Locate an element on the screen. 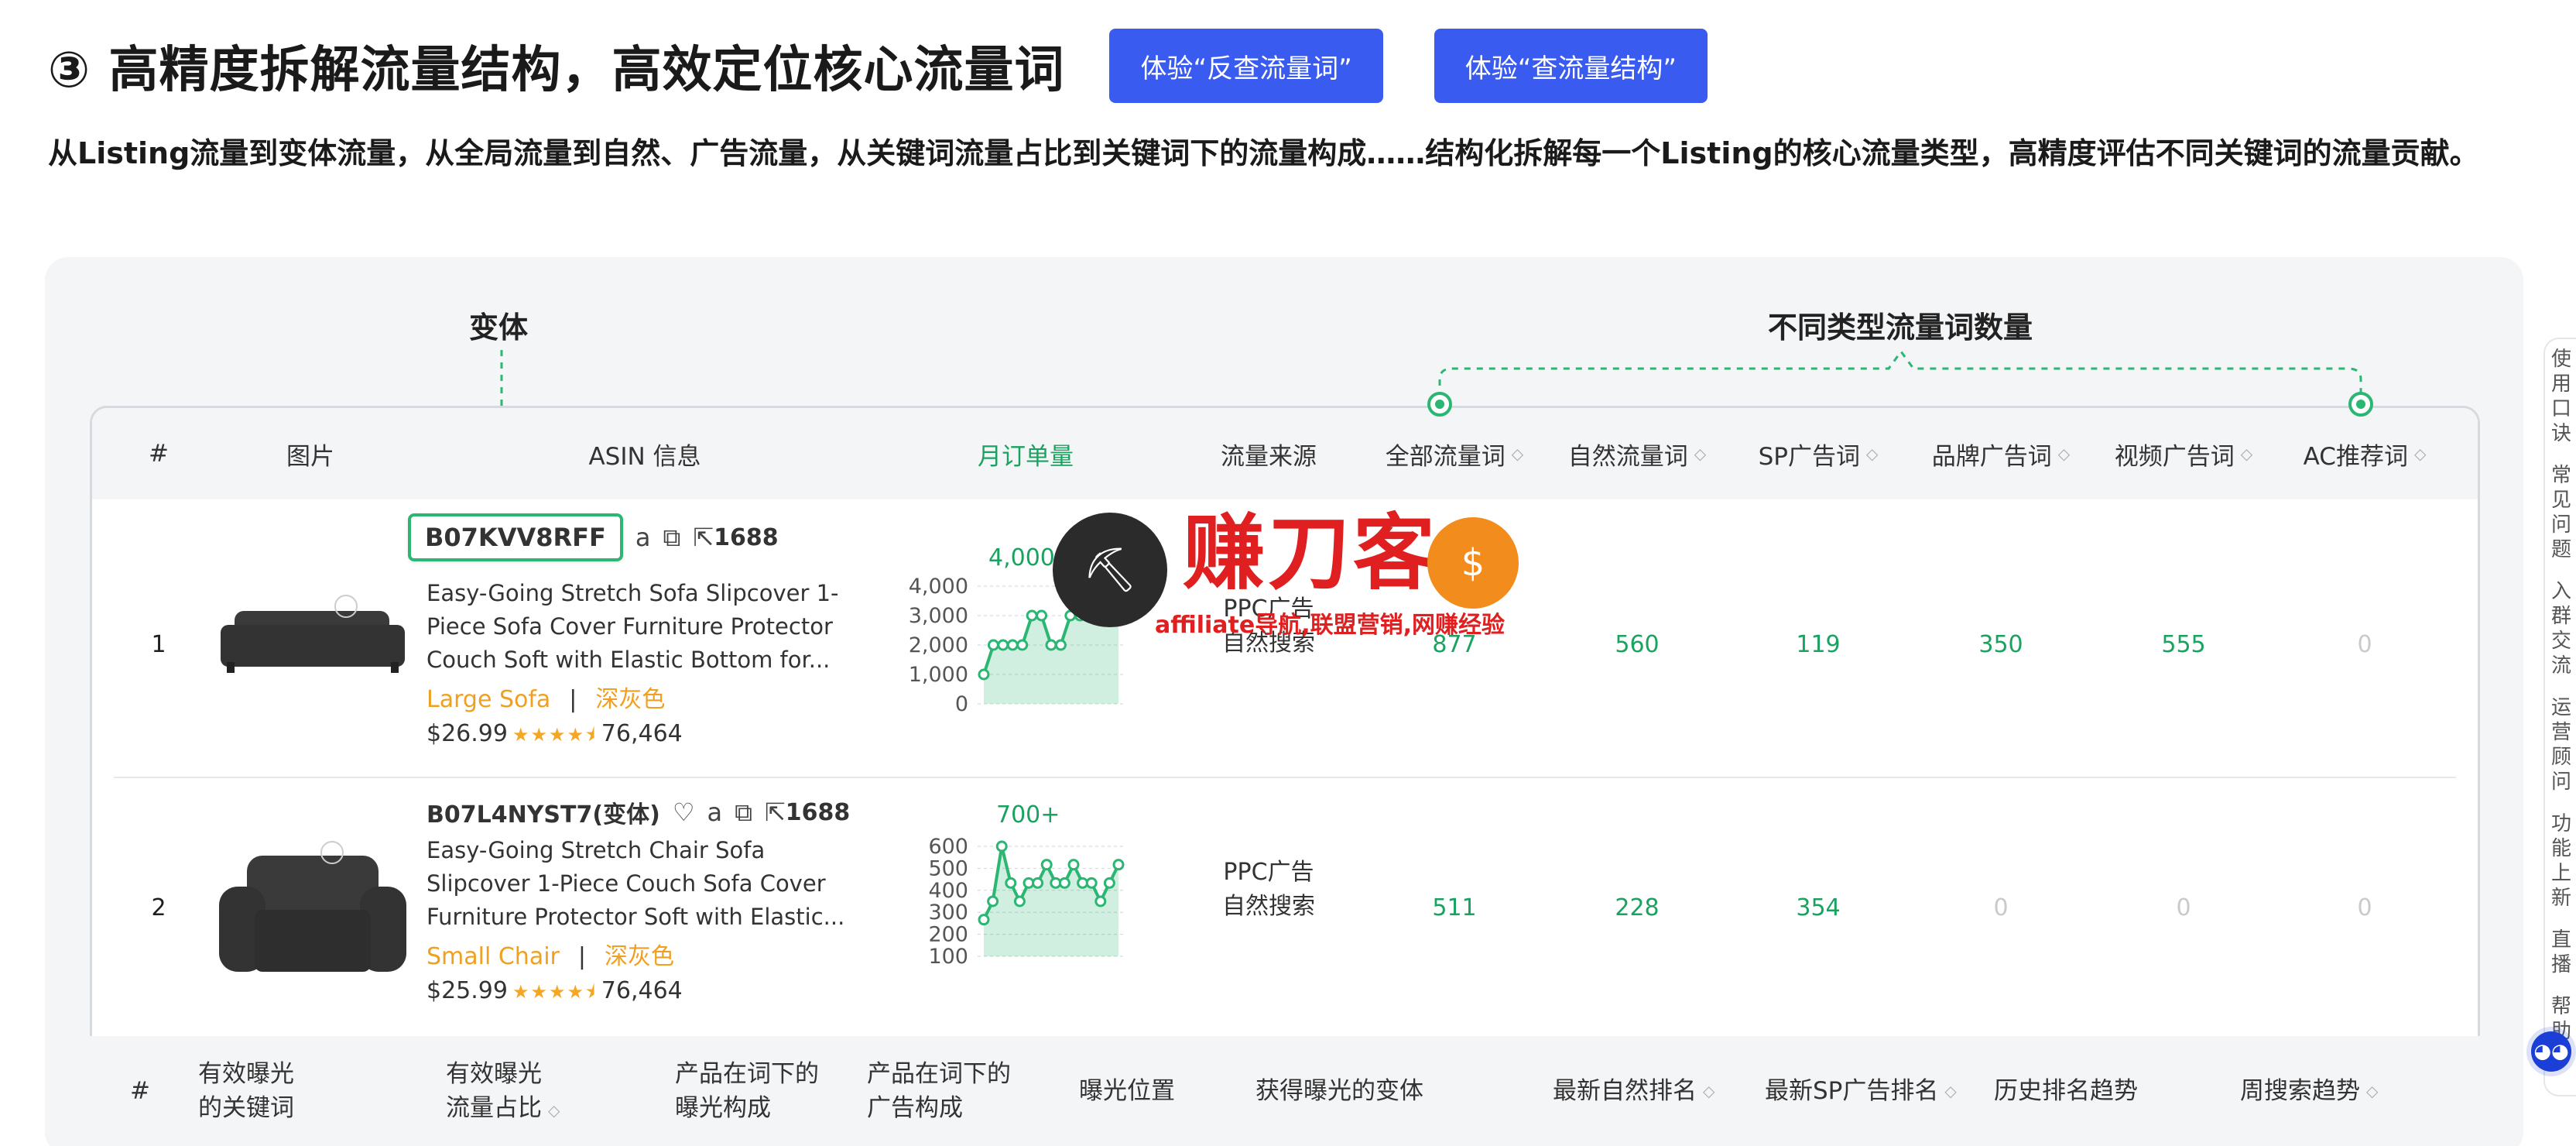 The width and height of the screenshot is (2576, 1146). kw-col-exposed-variants: 获得曝光的变体 is located at coordinates (1339, 1091).